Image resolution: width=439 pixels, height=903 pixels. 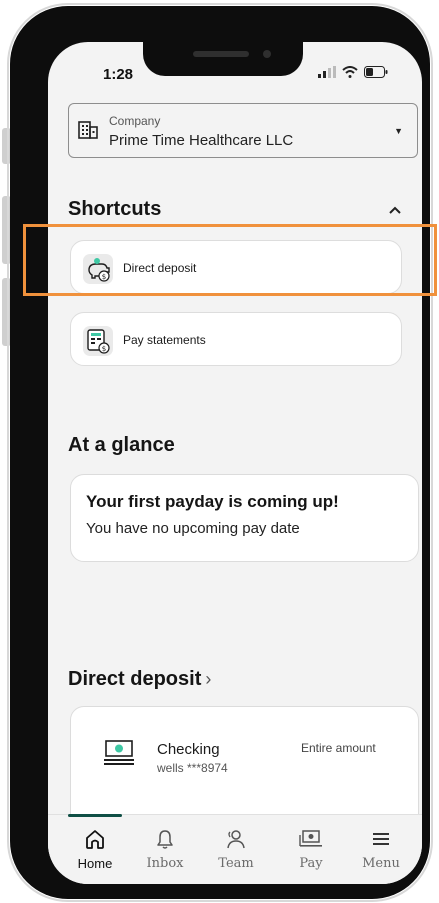 What do you see at coordinates (165, 839) in the screenshot?
I see `bell-icon` at bounding box center [165, 839].